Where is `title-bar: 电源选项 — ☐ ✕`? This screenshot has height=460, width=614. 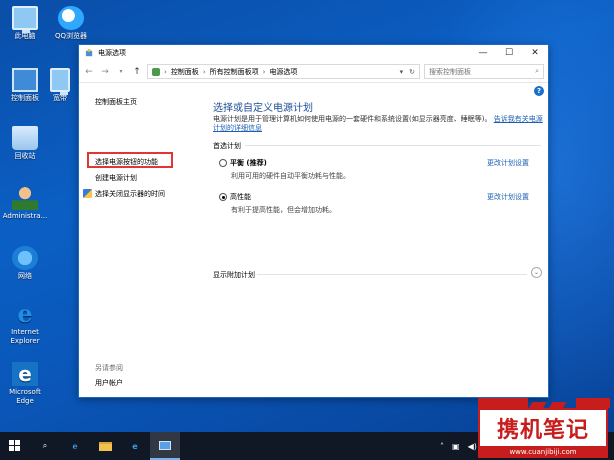
title-bar: 电源选项 — ☐ ✕ is located at coordinates (313, 53).